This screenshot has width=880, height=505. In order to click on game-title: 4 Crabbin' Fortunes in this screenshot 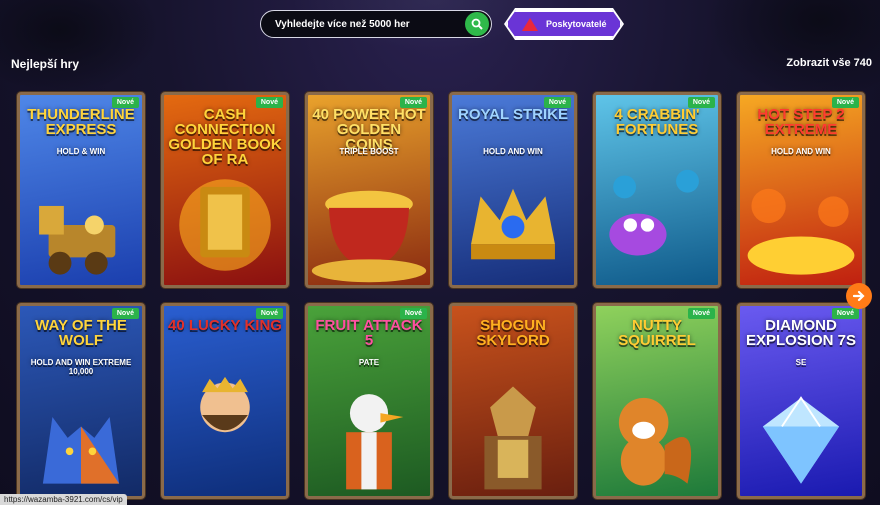, I will do `click(657, 122)`.